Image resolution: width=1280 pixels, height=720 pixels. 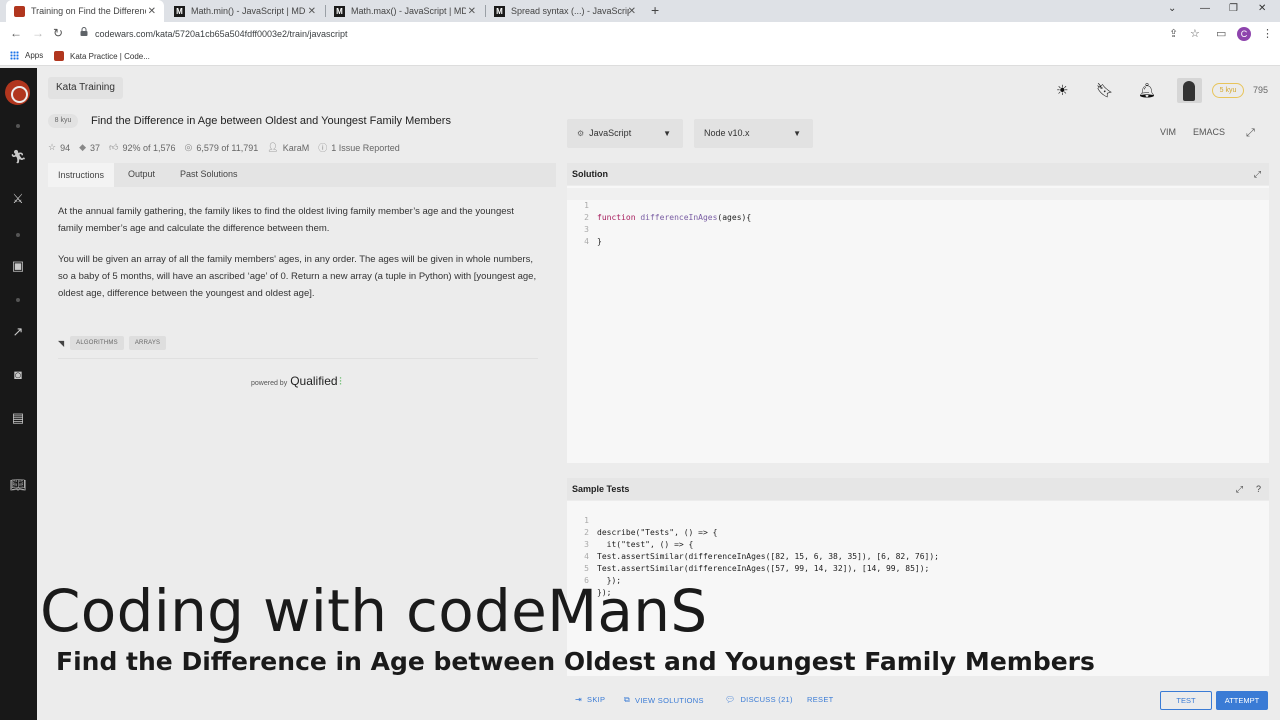 I want to click on bookmarks-icon: 🔖︎, so click(x=1105, y=90).